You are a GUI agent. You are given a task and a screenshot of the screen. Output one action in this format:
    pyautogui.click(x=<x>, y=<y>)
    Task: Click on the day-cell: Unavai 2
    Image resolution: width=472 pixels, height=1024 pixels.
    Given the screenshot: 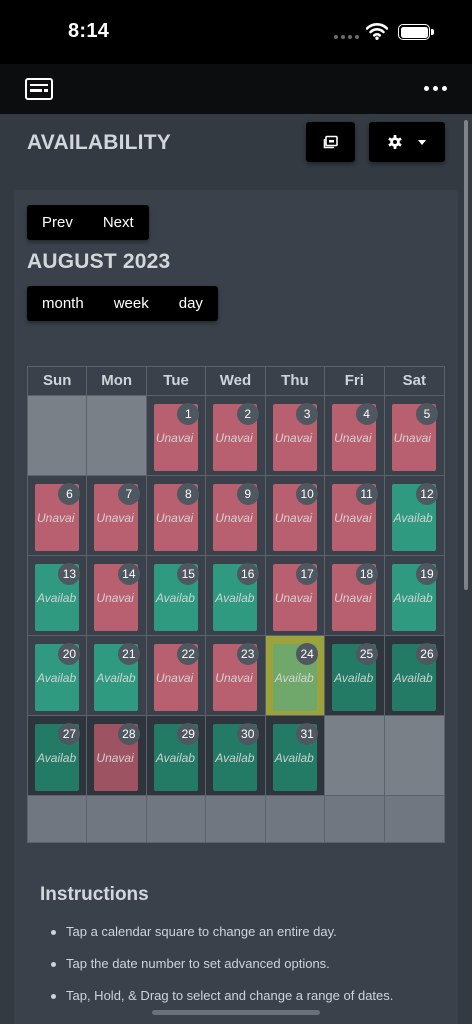 What is the action you would take?
    pyautogui.click(x=236, y=436)
    